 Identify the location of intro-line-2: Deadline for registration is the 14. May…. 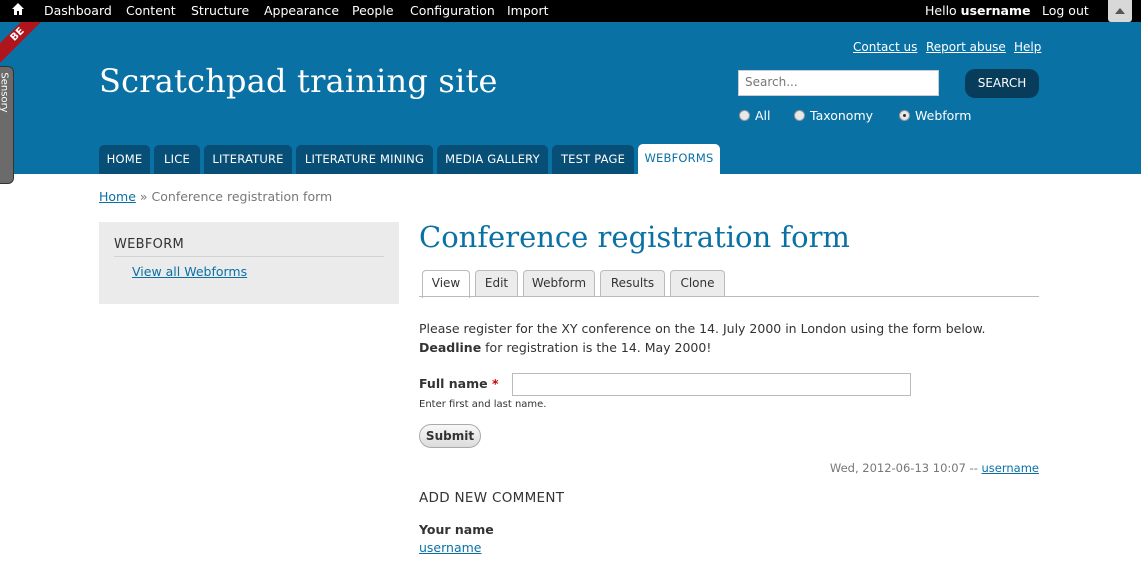
(729, 347).